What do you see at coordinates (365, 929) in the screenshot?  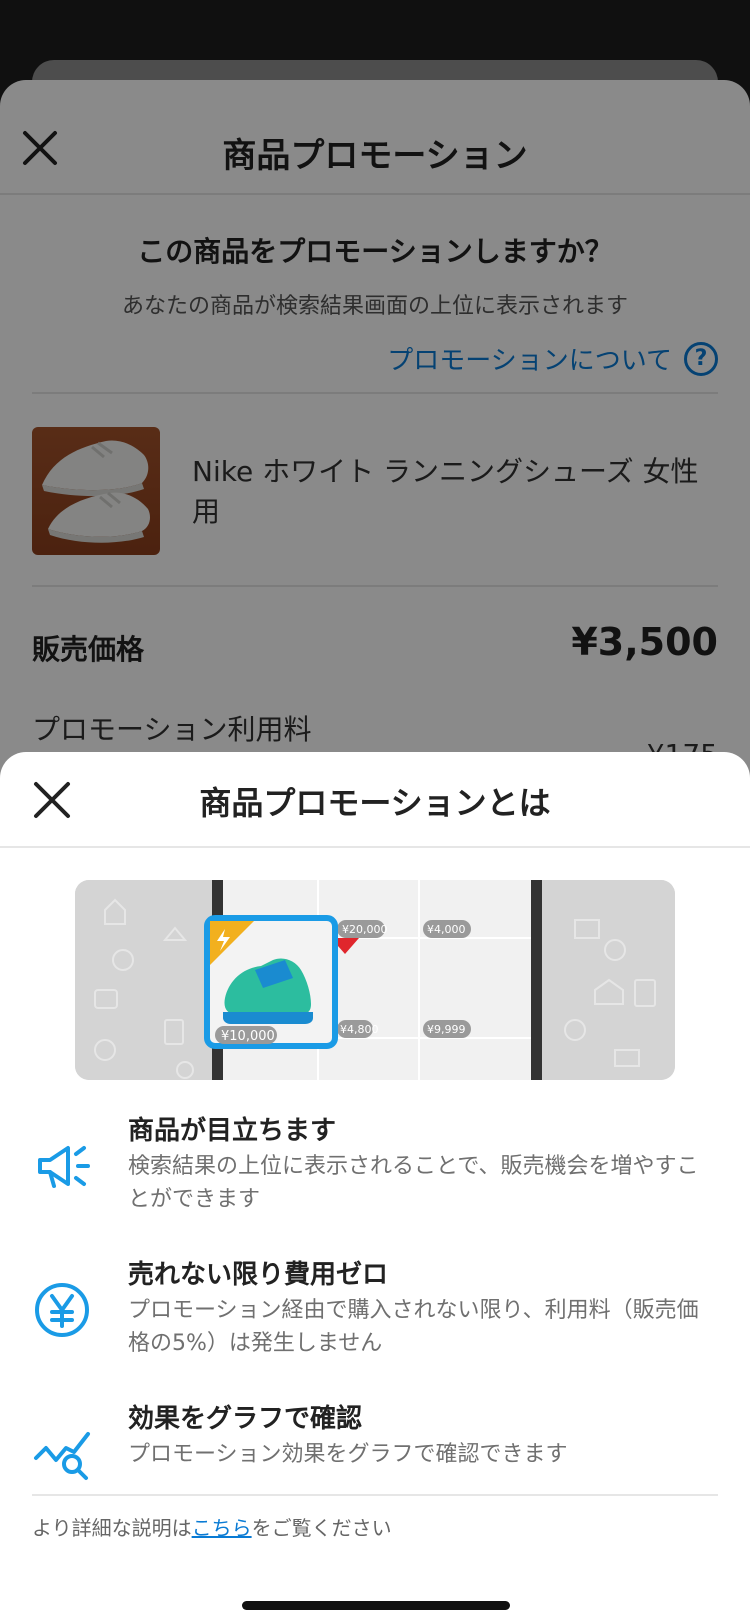 I see `price-tag-text: ¥20,000` at bounding box center [365, 929].